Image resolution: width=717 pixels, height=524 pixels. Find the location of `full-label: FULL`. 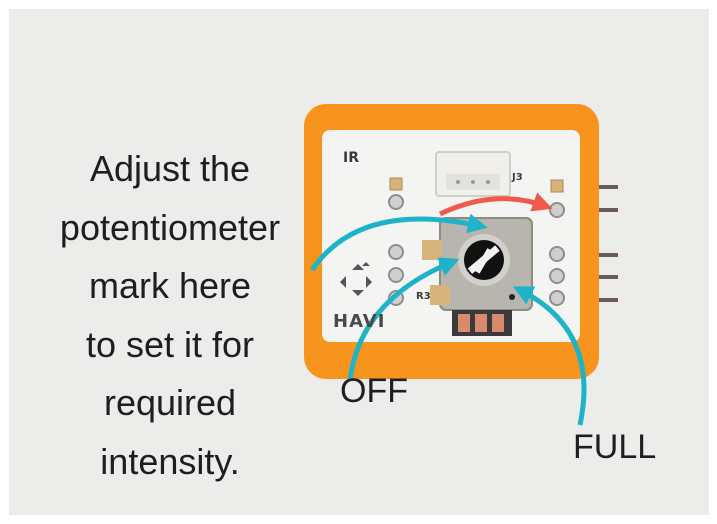

full-label: FULL is located at coordinates (615, 447).